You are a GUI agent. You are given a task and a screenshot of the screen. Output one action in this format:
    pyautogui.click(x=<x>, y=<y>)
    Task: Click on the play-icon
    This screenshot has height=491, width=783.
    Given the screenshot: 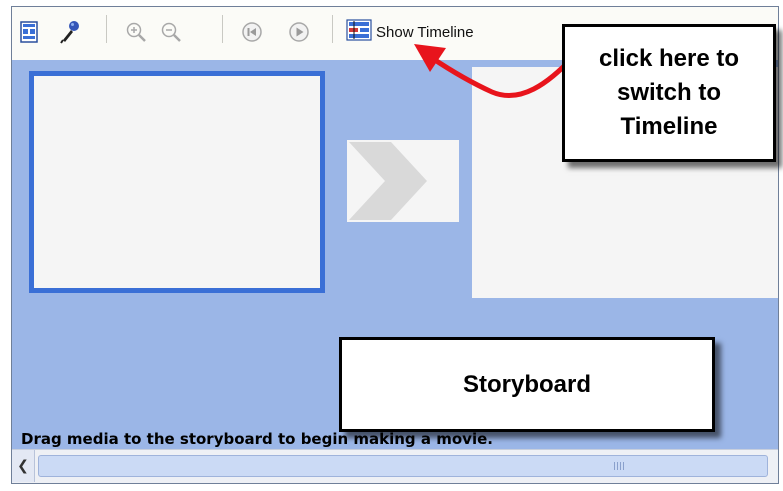 What is the action you would take?
    pyautogui.click(x=299, y=32)
    